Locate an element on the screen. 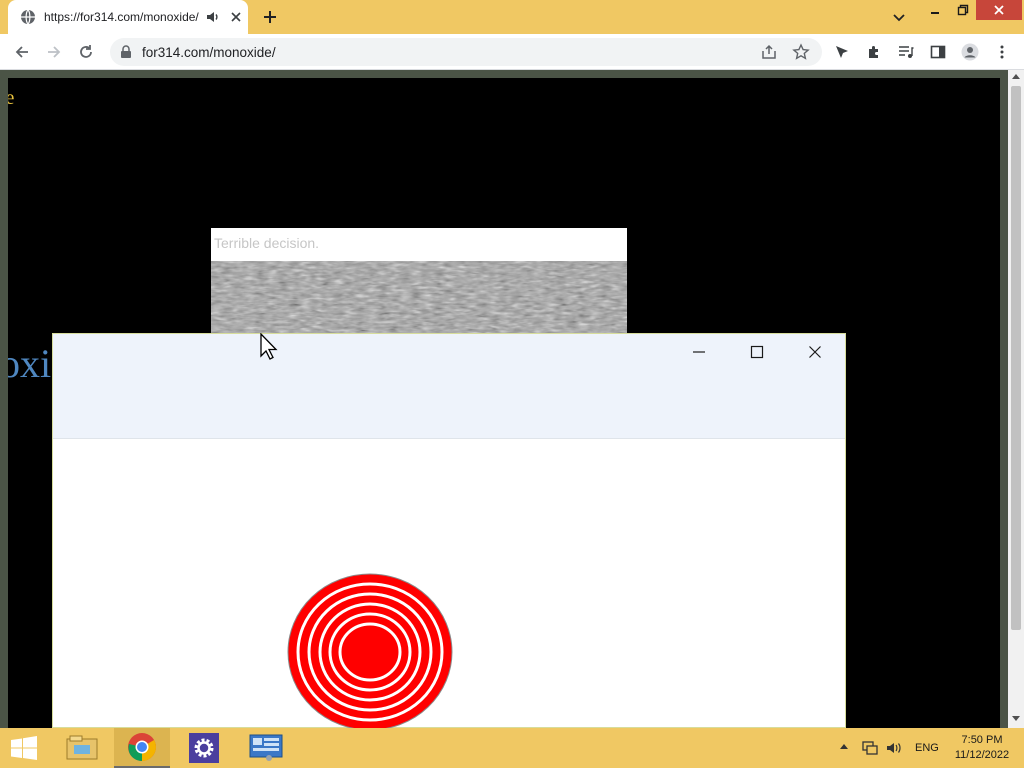 The height and width of the screenshot is (768, 1024). media-icon is located at coordinates (906, 52).